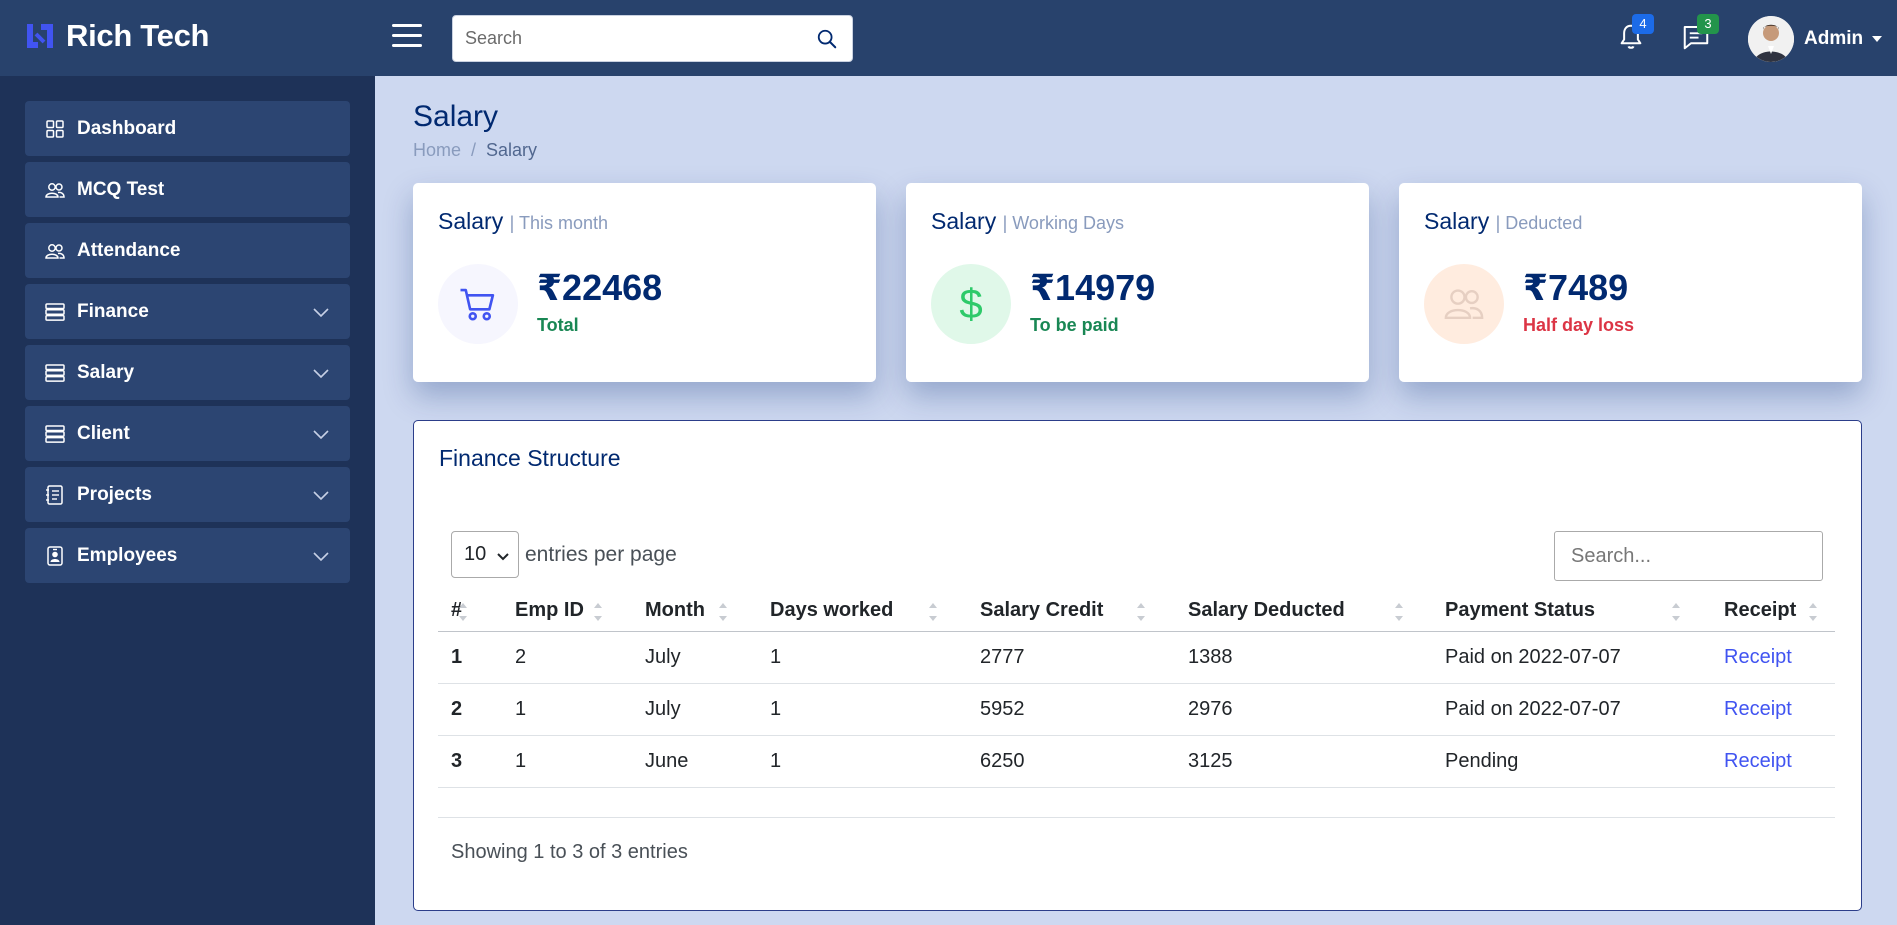  What do you see at coordinates (1520, 610) in the screenshot?
I see `column-header-payment-status: Payment Status` at bounding box center [1520, 610].